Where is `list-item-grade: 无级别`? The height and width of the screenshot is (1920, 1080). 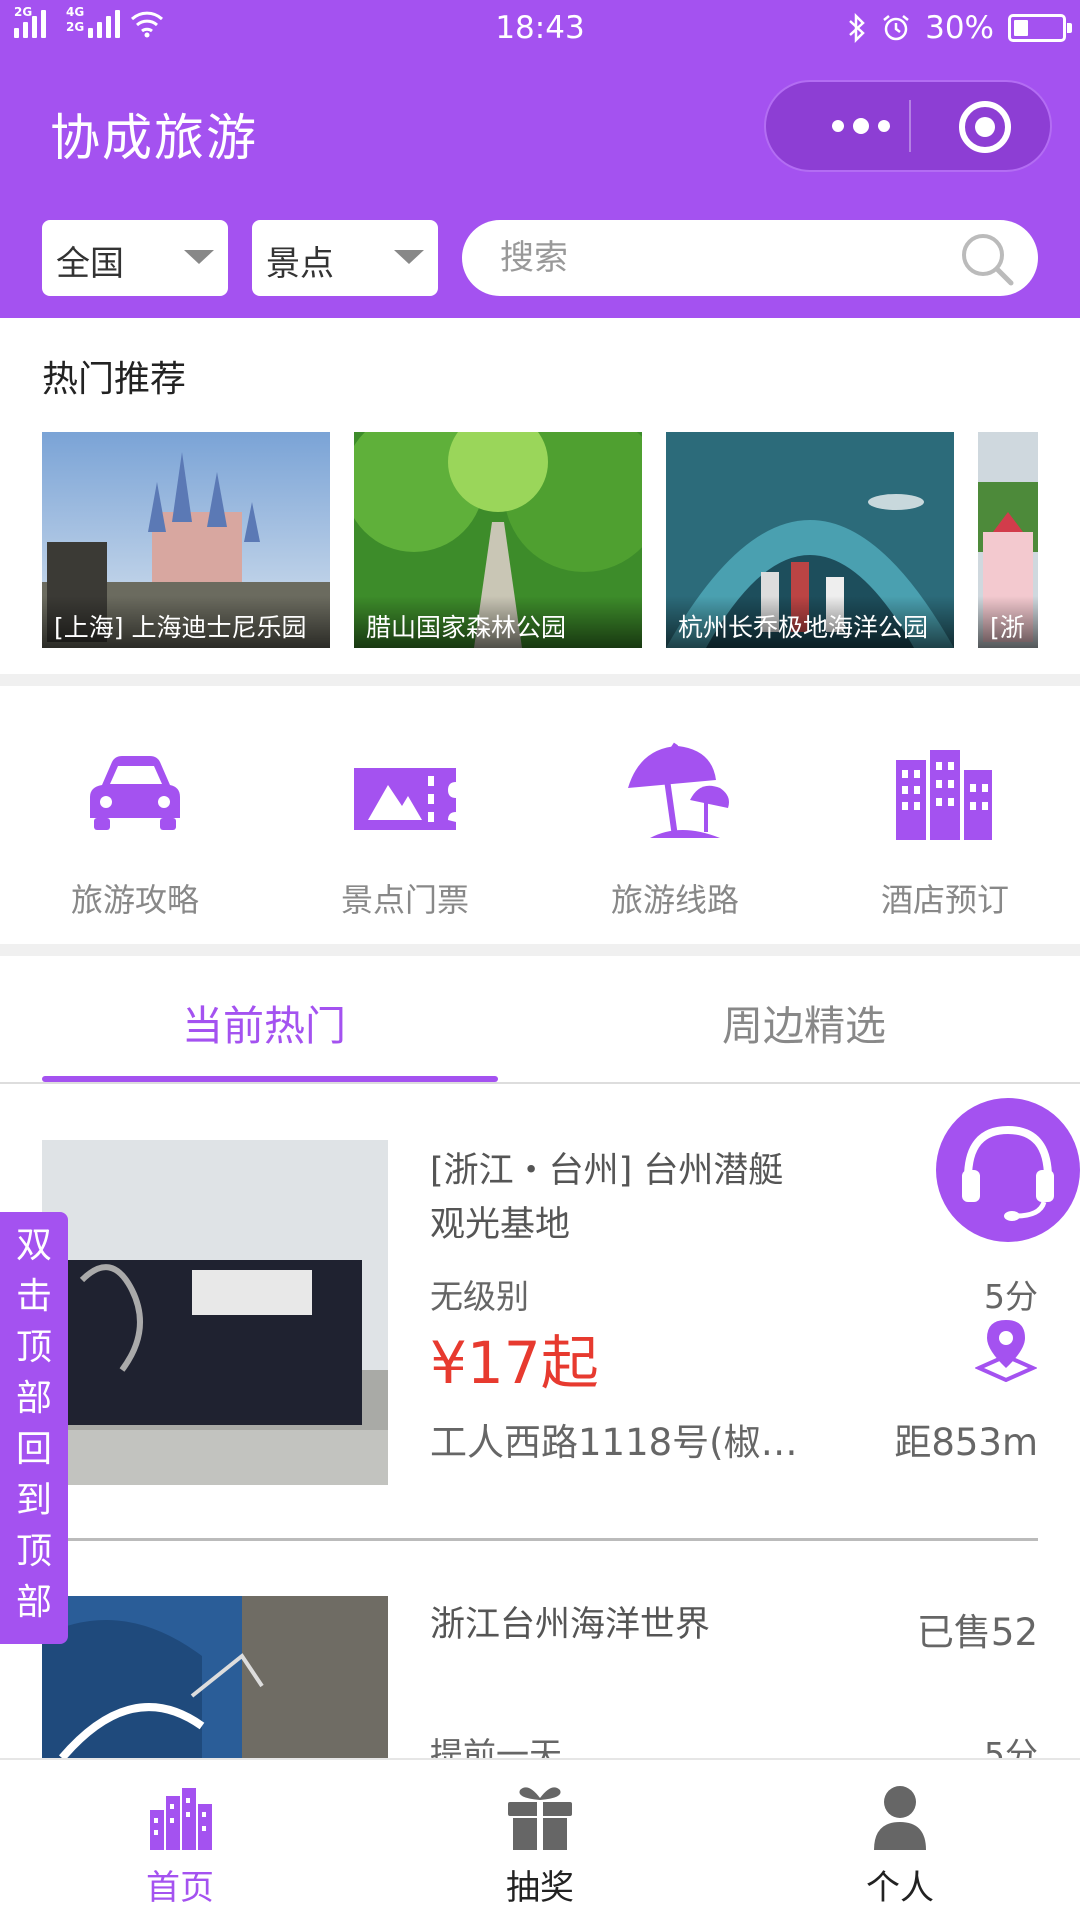 list-item-grade: 无级别 is located at coordinates (479, 1296).